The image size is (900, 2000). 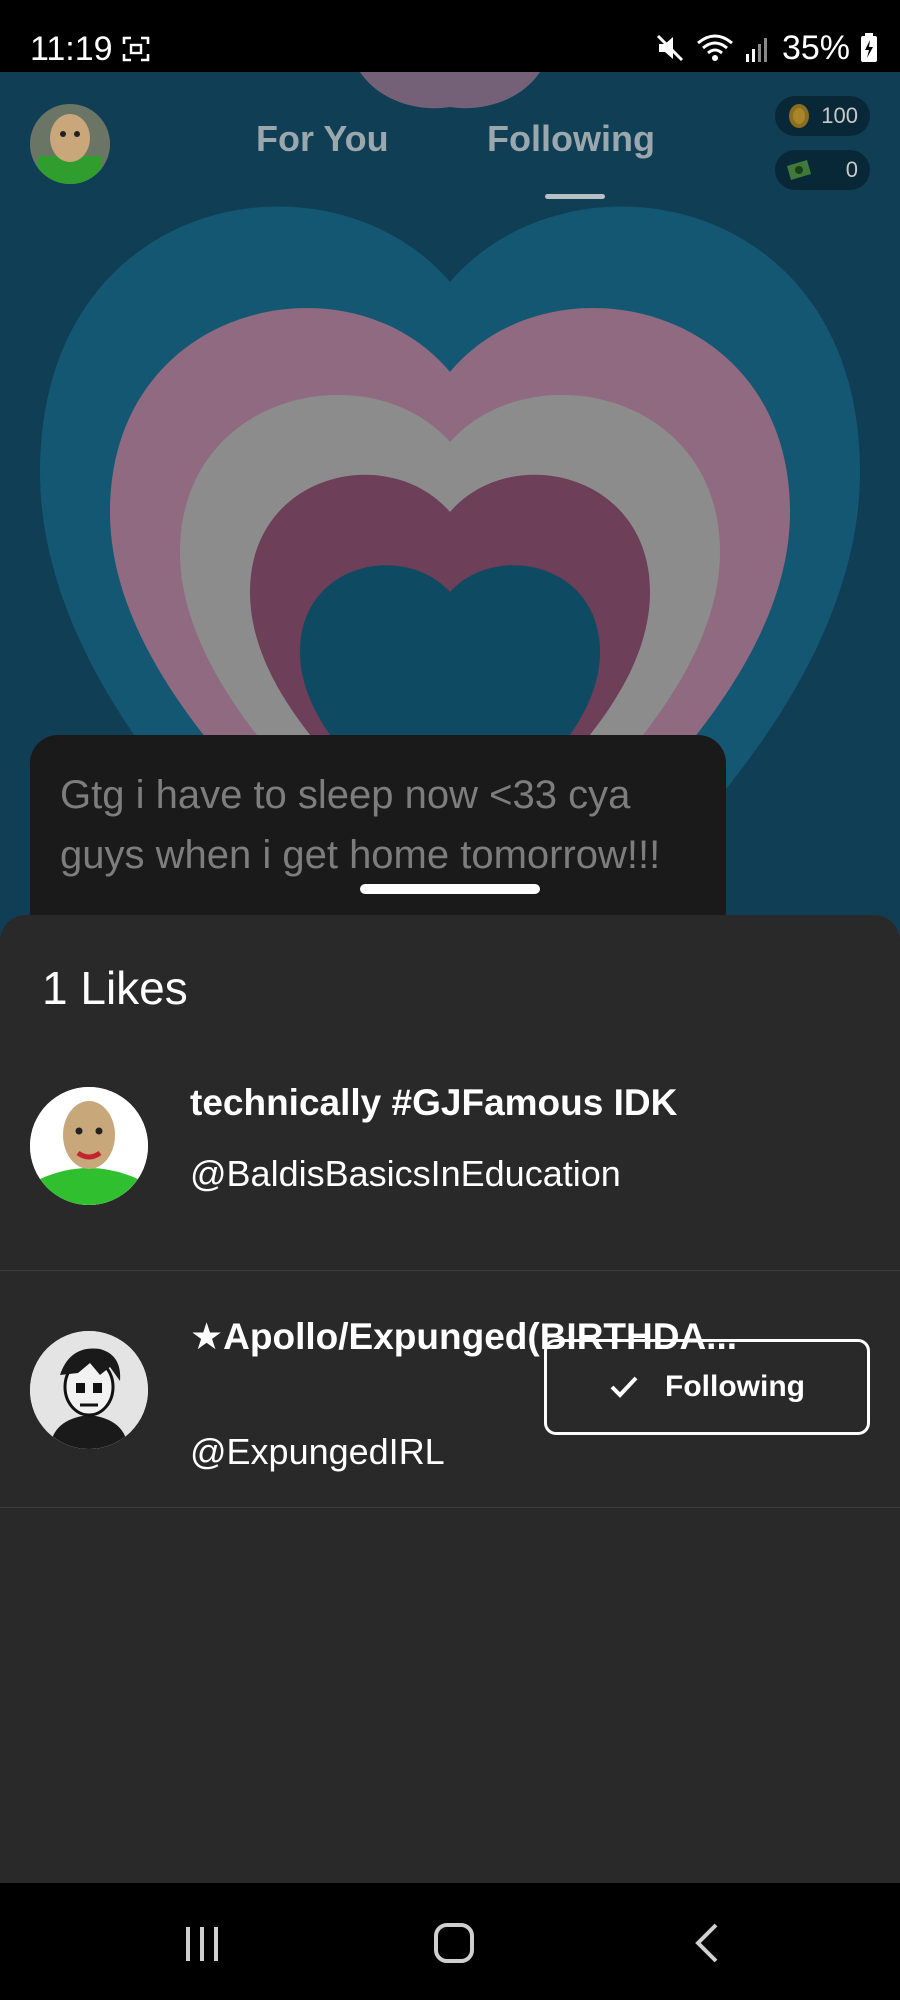 I want to click on coins-count: 100, so click(x=839, y=115).